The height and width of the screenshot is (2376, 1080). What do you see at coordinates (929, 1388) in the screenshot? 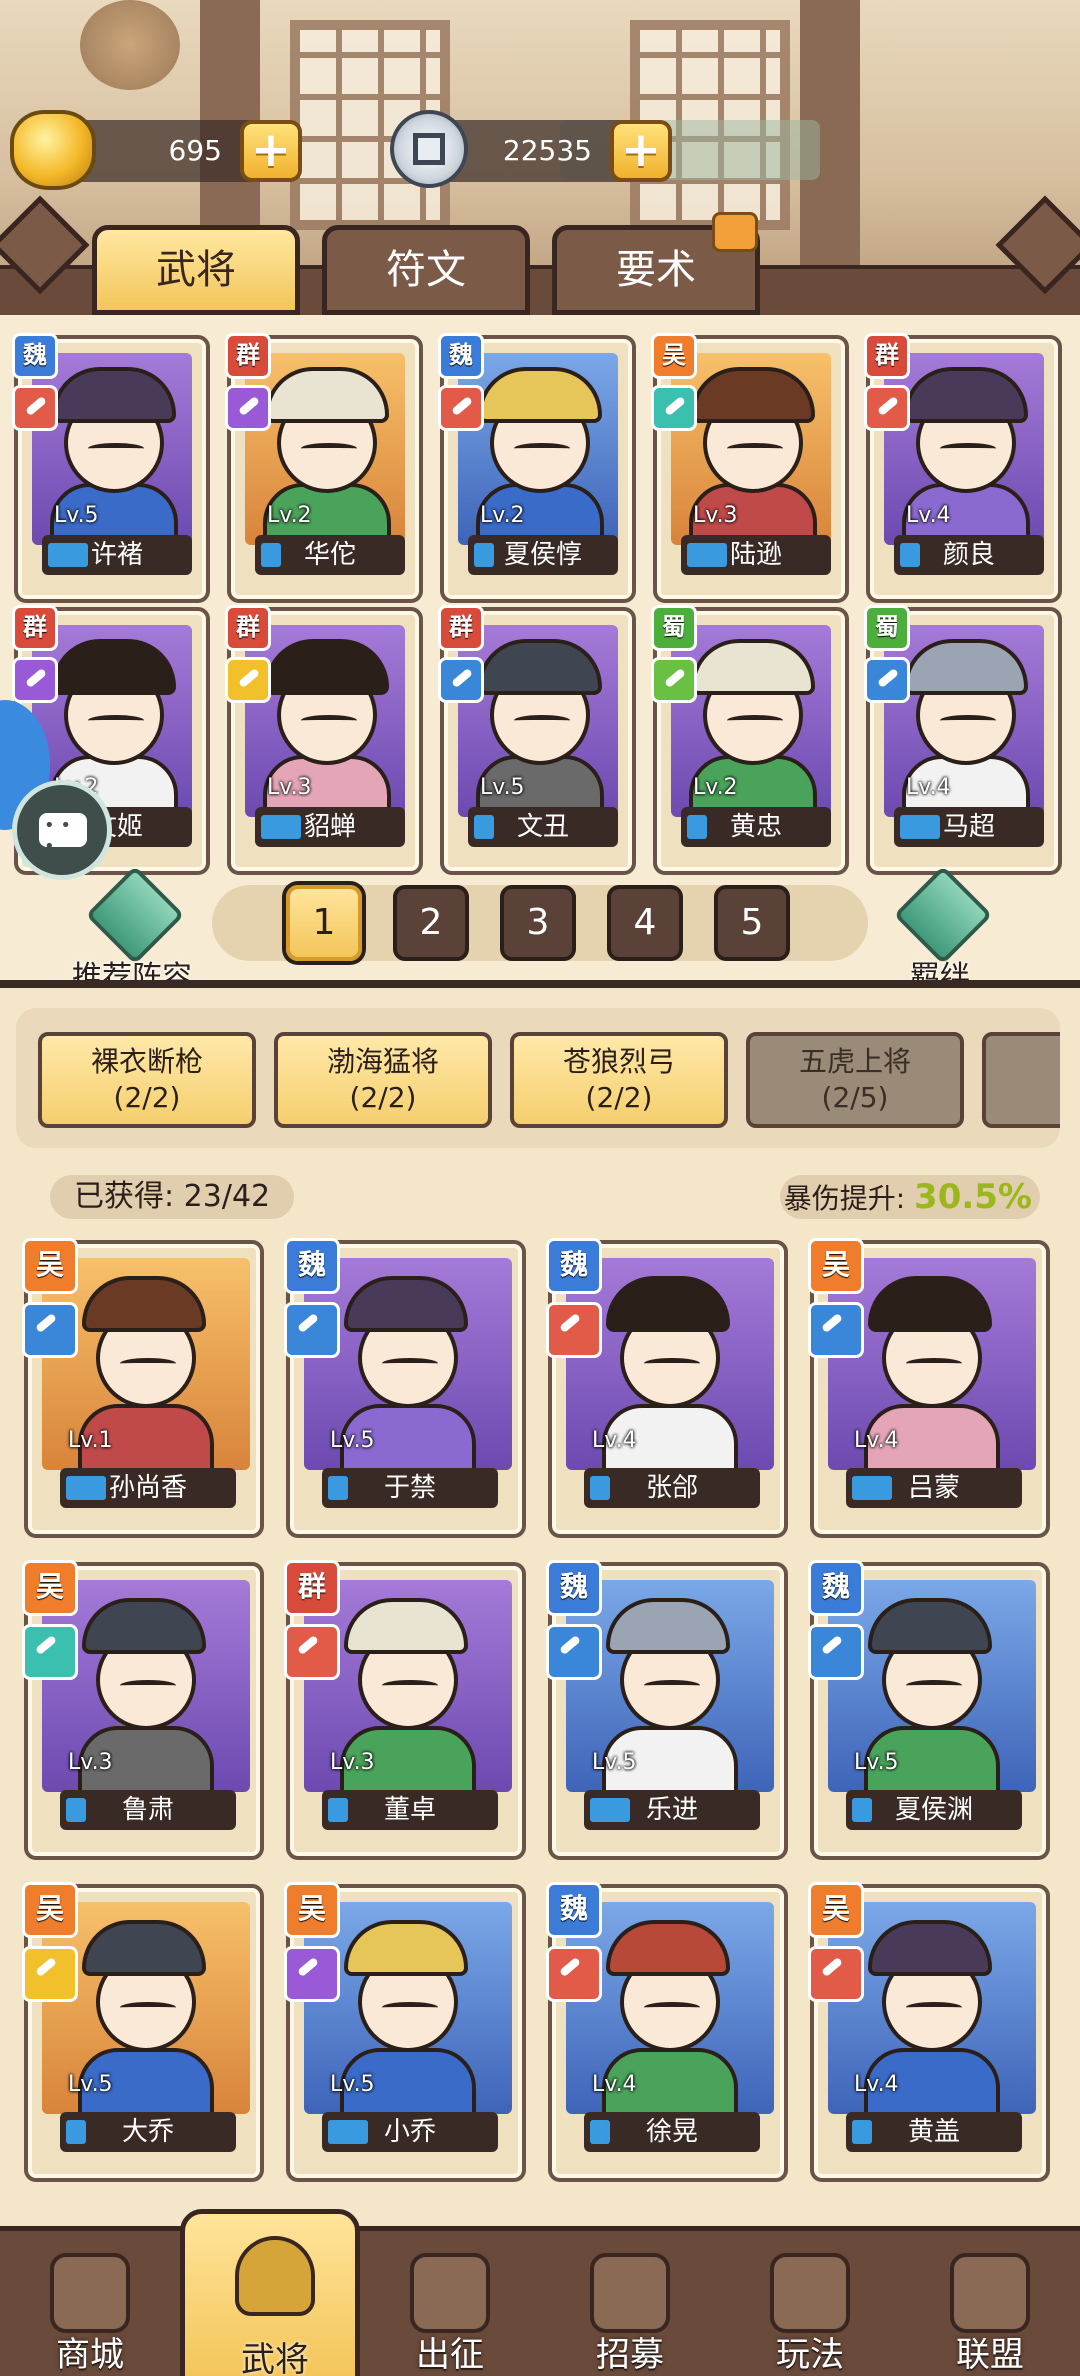
I see `general-card: Lv.4 吕蒙 吴` at bounding box center [929, 1388].